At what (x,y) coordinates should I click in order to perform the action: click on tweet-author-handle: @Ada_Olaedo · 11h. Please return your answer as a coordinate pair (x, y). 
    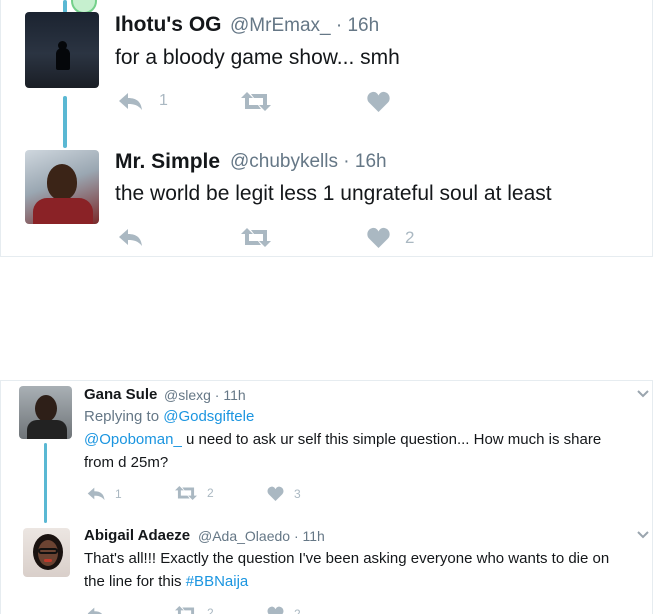
    Looking at the image, I should click on (261, 536).